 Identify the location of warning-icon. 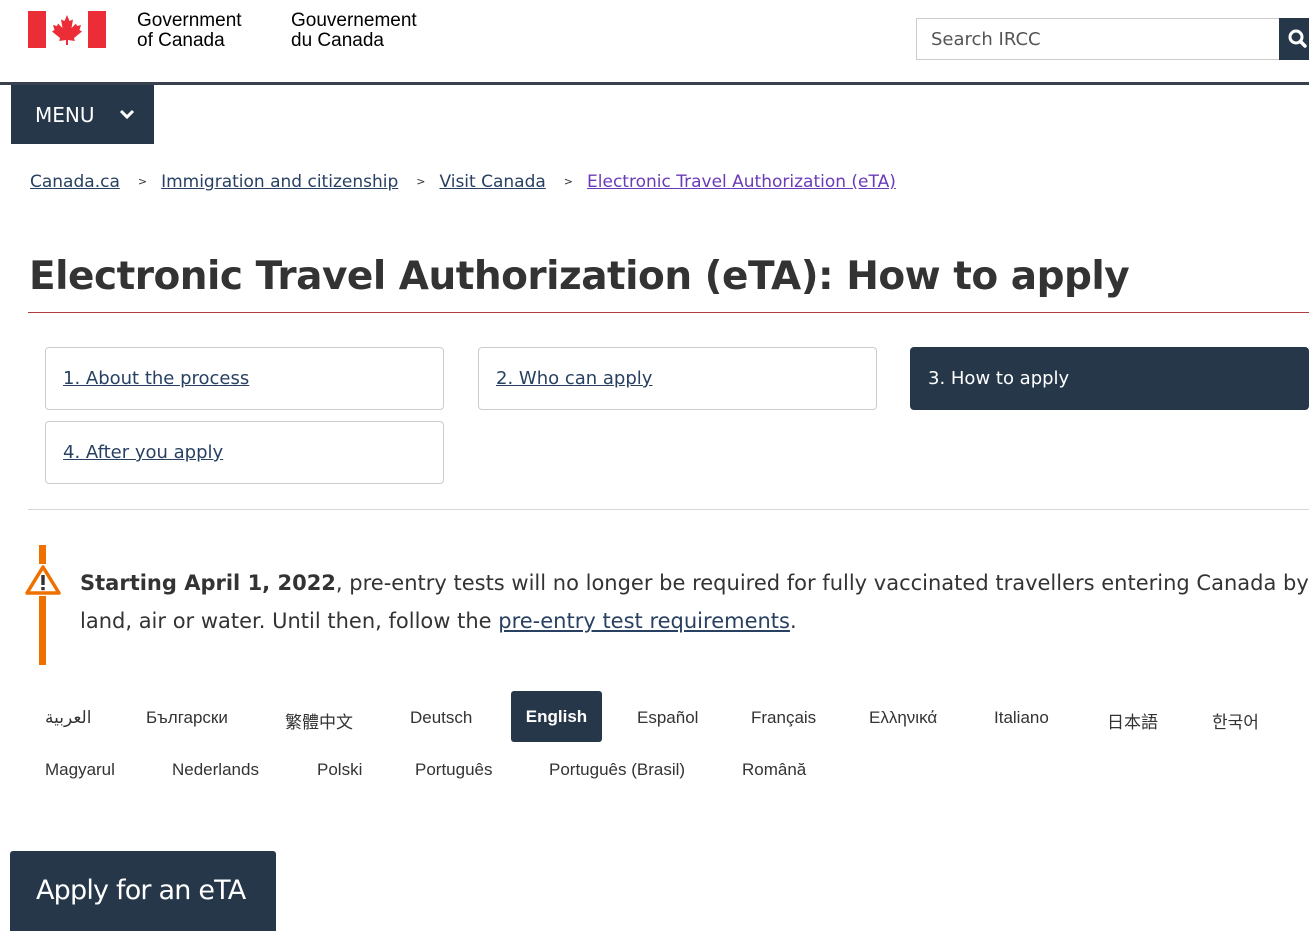
(43, 580).